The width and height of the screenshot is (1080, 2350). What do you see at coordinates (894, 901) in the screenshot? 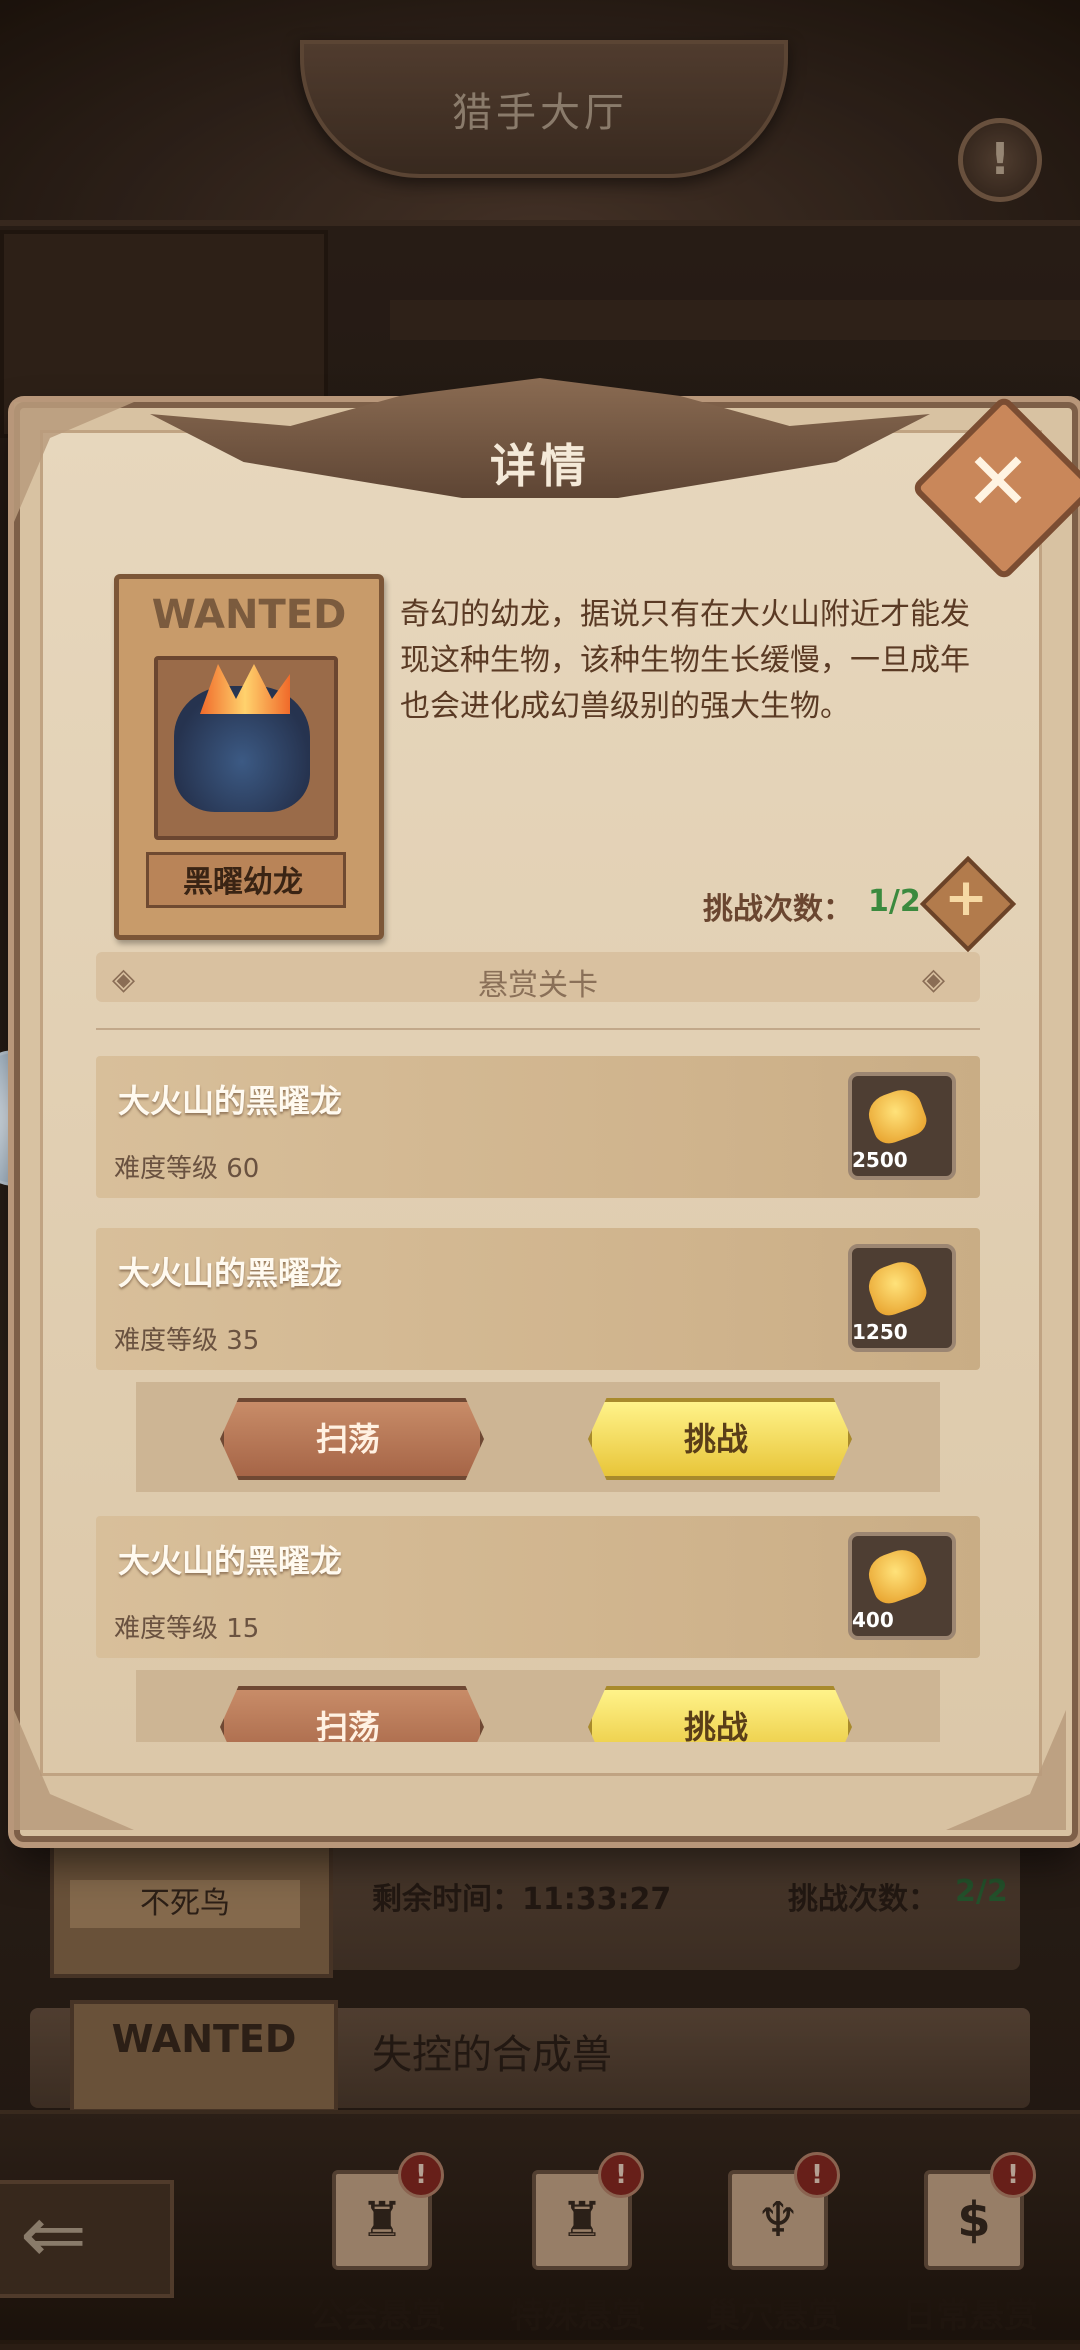
I see `challenge-count-value: 1/2` at bounding box center [894, 901].